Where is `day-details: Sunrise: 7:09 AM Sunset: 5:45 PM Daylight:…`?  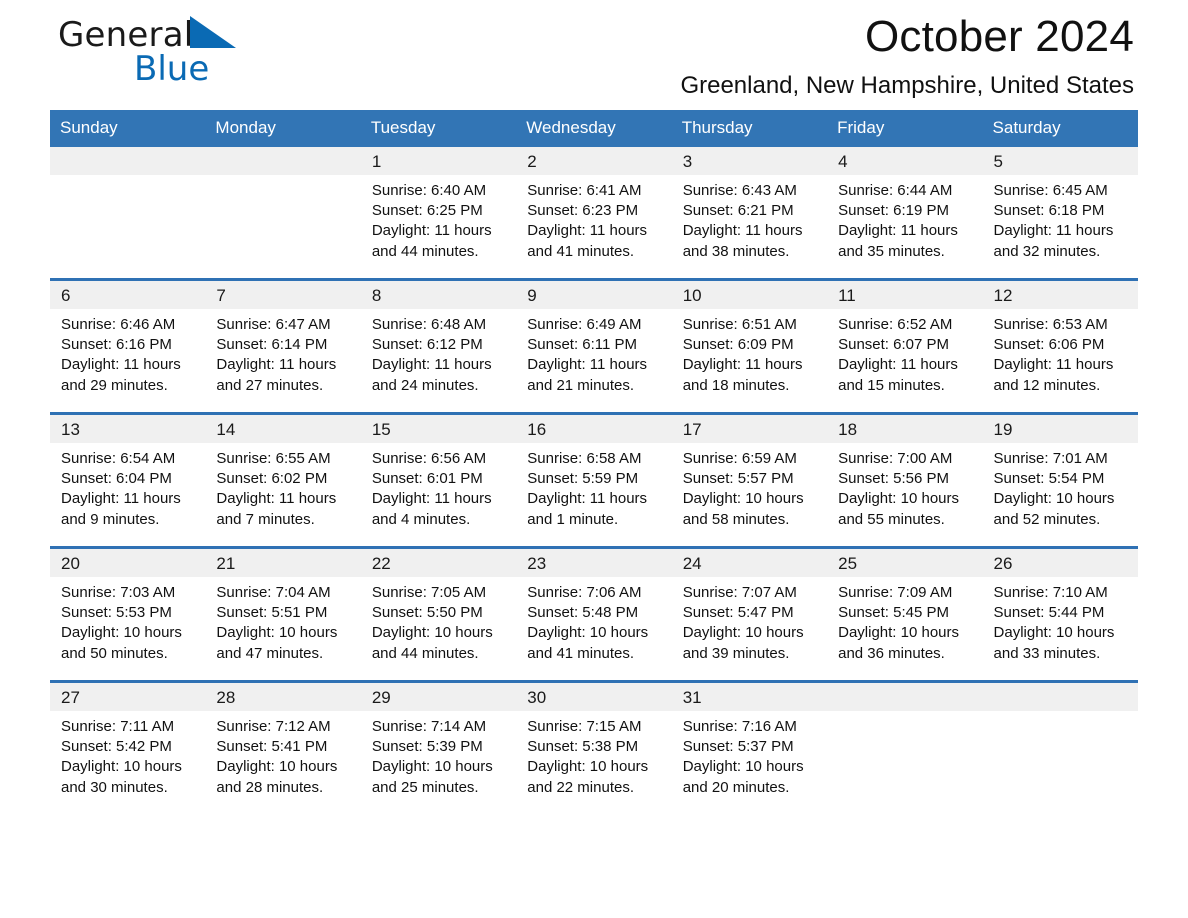 day-details: Sunrise: 7:09 AM Sunset: 5:45 PM Daylight:… is located at coordinates (904, 620).